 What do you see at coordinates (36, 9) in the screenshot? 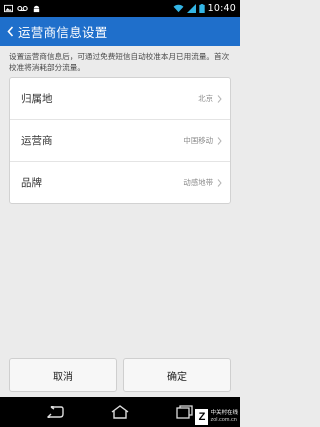
I see `android-icon` at bounding box center [36, 9].